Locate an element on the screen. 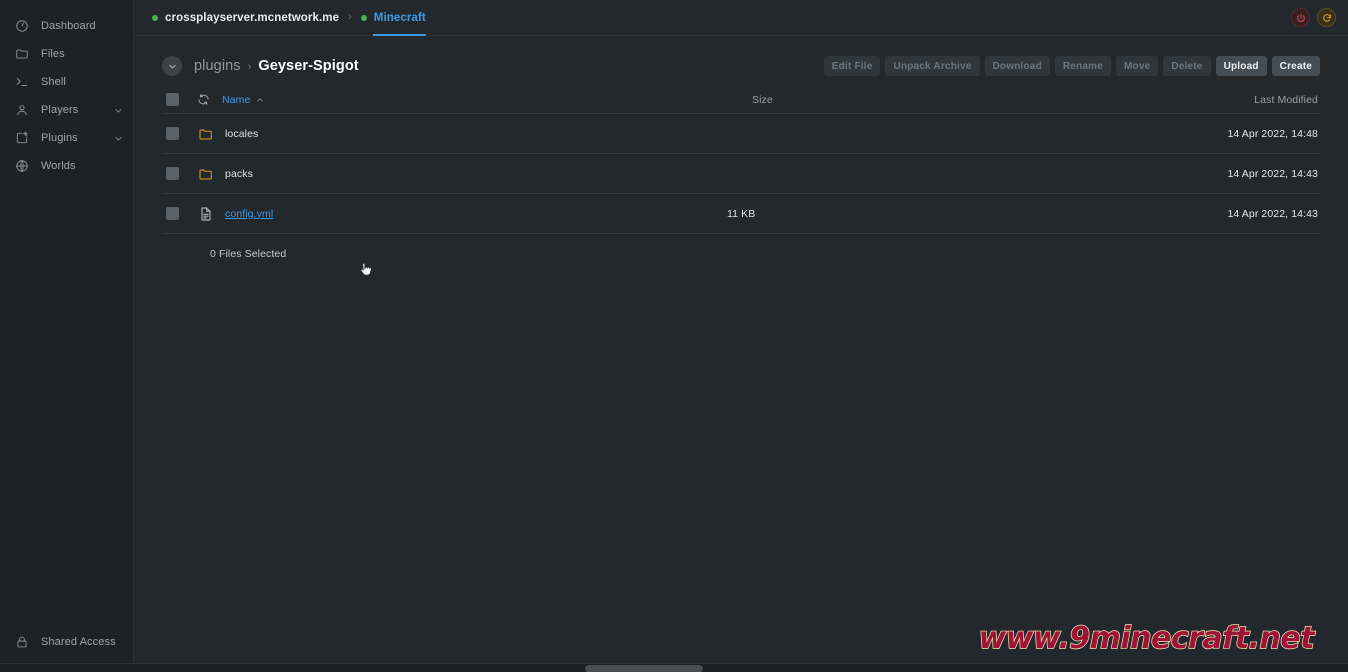 The image size is (1348, 672). select-all-checkbox is located at coordinates (172, 99).